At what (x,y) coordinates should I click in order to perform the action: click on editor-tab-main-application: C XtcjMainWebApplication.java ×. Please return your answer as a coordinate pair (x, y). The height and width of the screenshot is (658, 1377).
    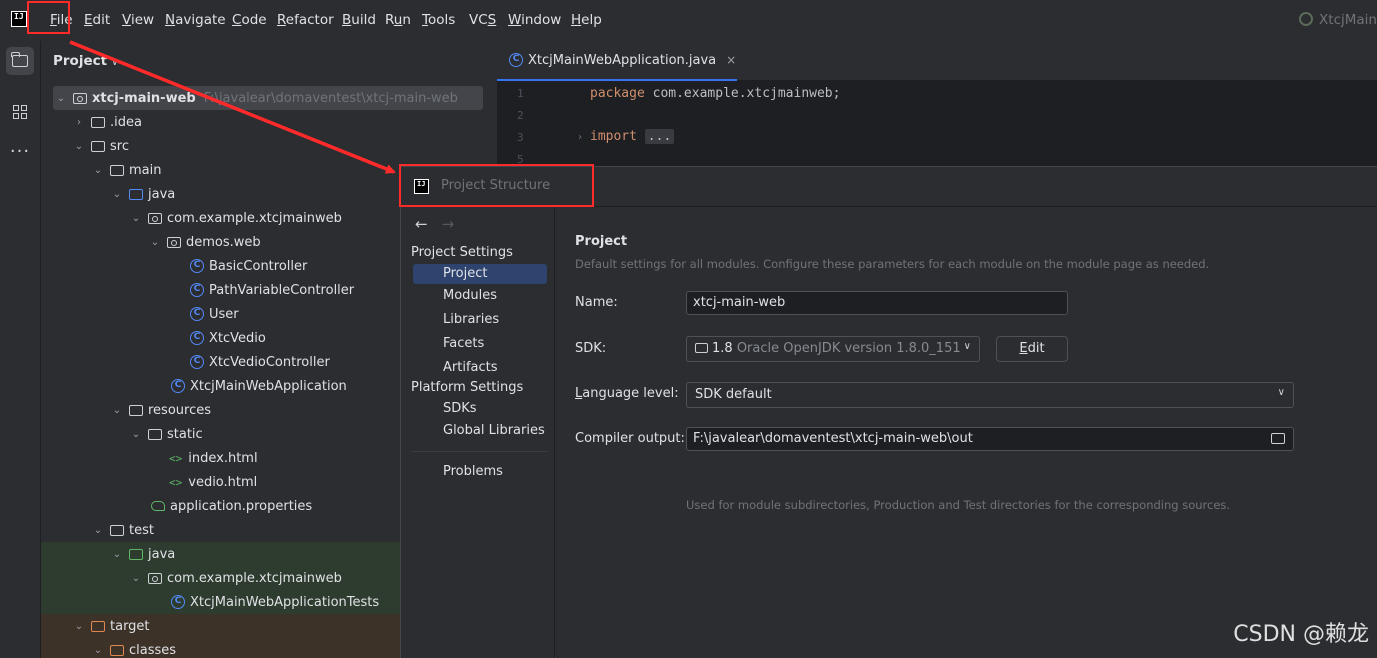
    Looking at the image, I should click on (617, 61).